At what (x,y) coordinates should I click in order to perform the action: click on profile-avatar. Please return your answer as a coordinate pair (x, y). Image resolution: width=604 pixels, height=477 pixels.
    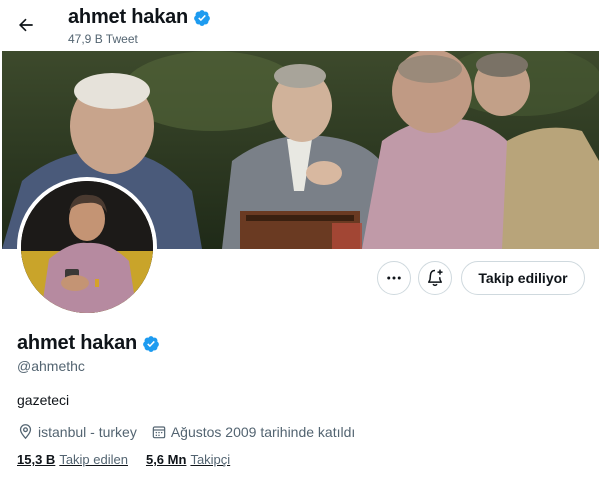
    Looking at the image, I should click on (87, 247).